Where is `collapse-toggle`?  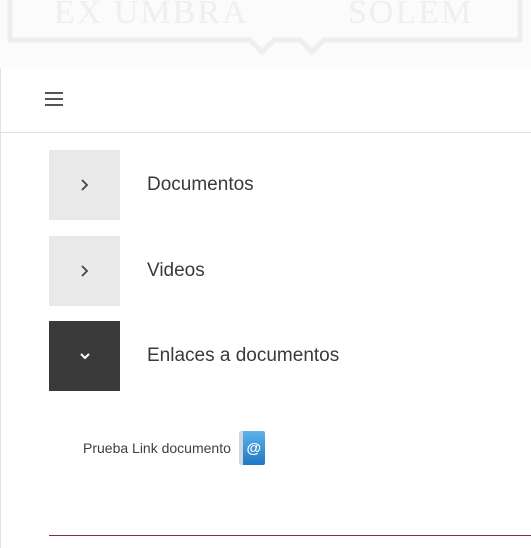
collapse-toggle is located at coordinates (84, 356).